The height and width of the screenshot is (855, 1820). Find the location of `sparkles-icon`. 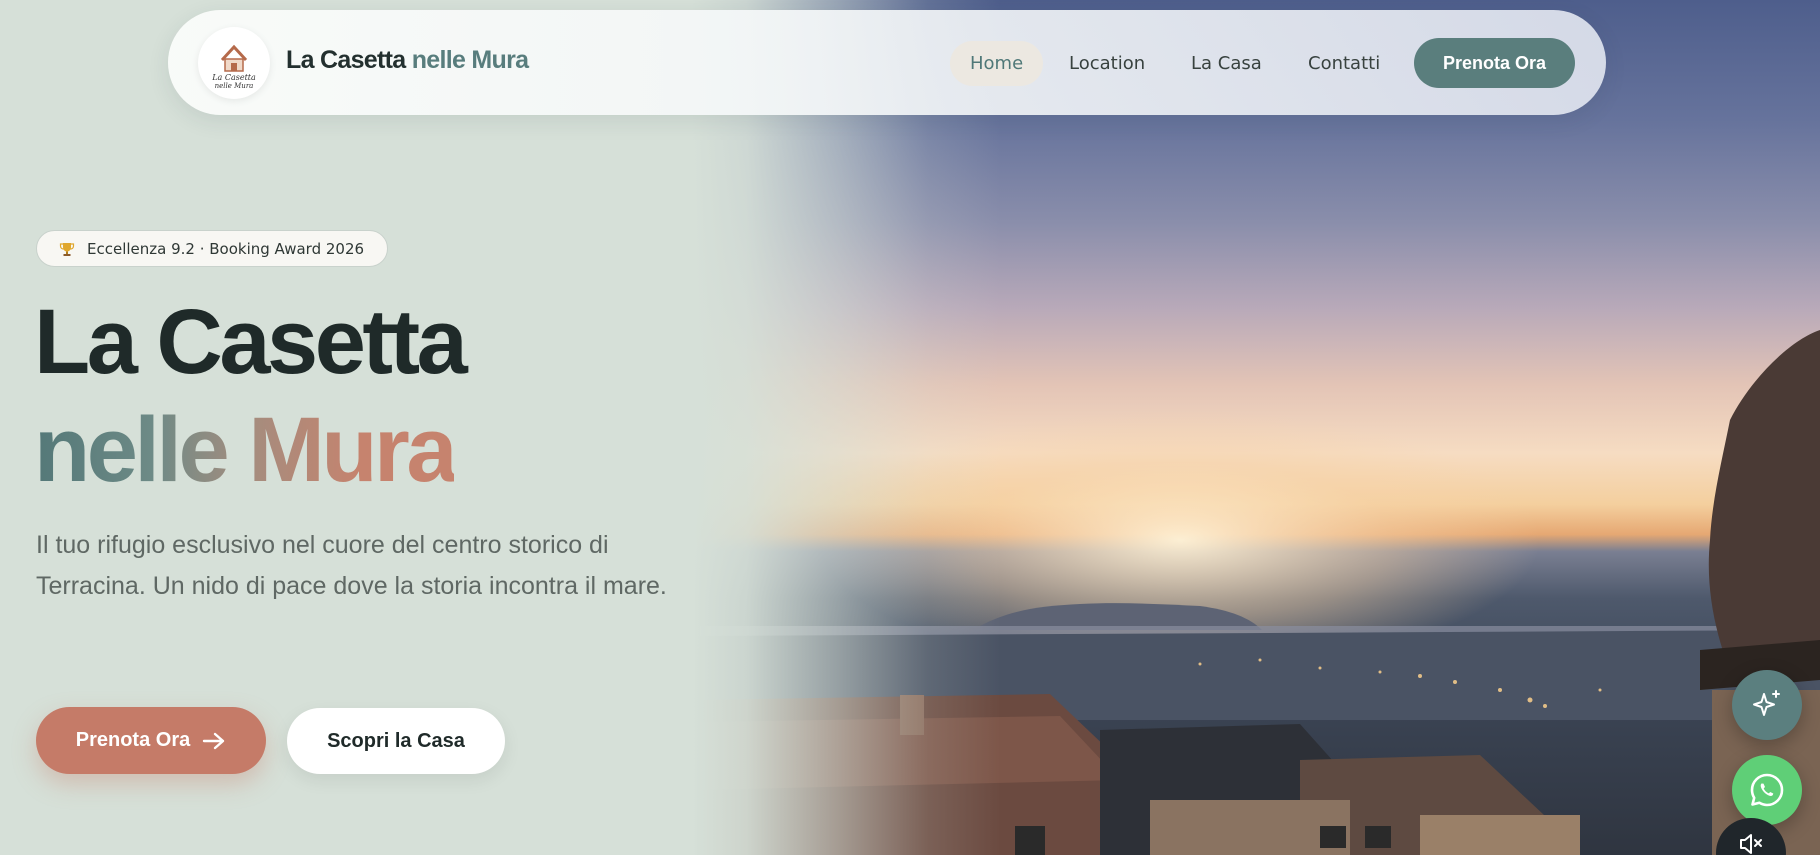

sparkles-icon is located at coordinates (1766, 703).